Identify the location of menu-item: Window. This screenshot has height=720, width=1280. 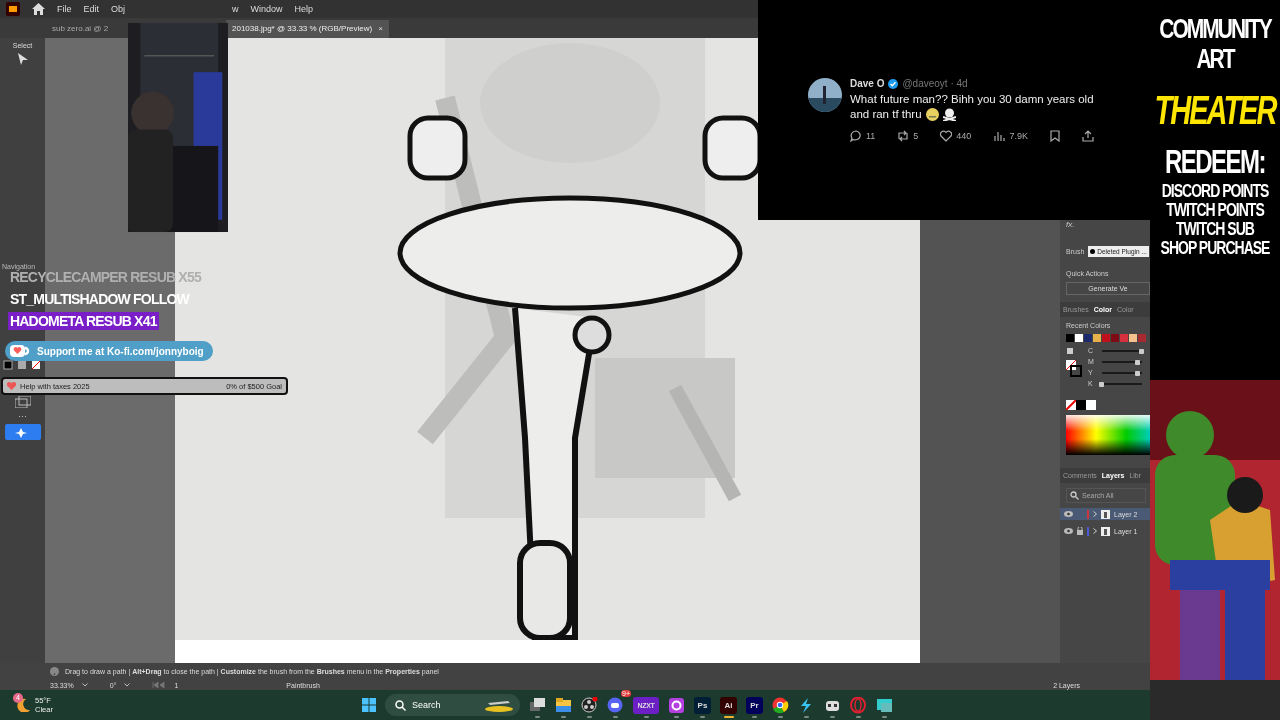
(266, 9).